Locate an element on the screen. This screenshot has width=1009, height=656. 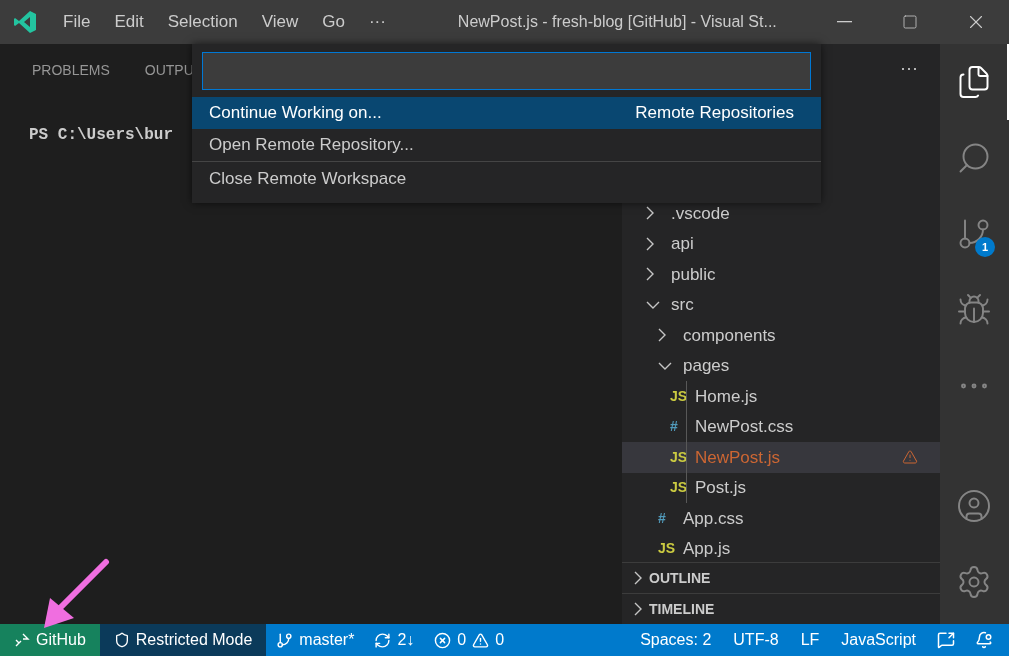
file-name: api is located at coordinates (682, 244).